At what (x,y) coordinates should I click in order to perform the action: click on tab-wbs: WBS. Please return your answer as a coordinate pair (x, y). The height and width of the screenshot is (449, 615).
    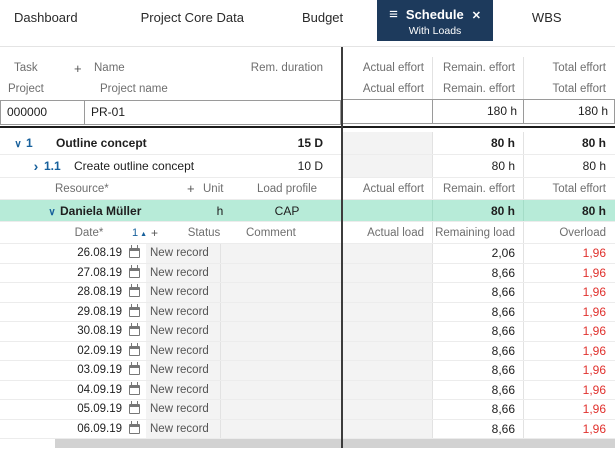
    Looking at the image, I should click on (547, 18).